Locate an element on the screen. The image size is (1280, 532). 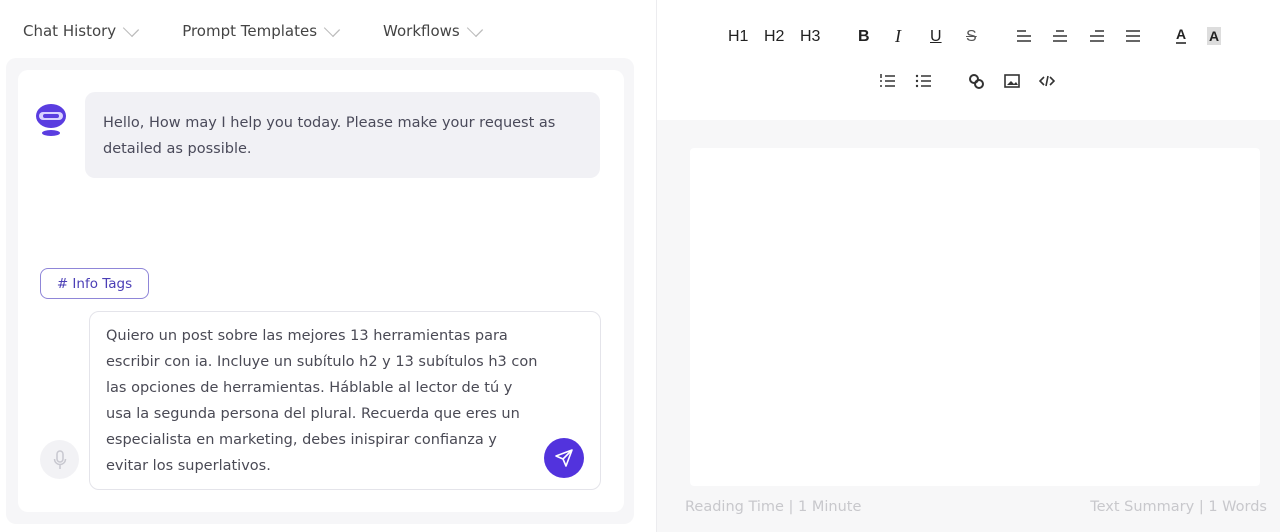
prompt-templates-dropdown: Prompt Templates is located at coordinates (261, 30).